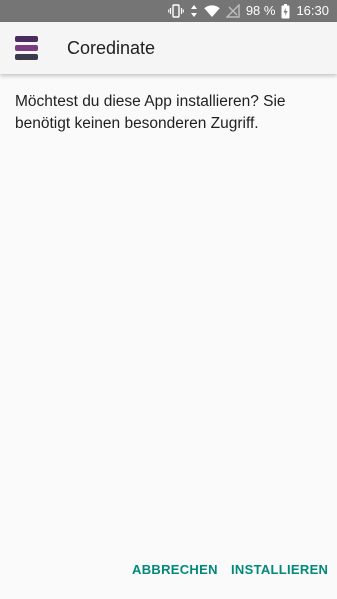 The height and width of the screenshot is (599, 337). Describe the element at coordinates (285, 11) in the screenshot. I see `battery-icon` at that location.